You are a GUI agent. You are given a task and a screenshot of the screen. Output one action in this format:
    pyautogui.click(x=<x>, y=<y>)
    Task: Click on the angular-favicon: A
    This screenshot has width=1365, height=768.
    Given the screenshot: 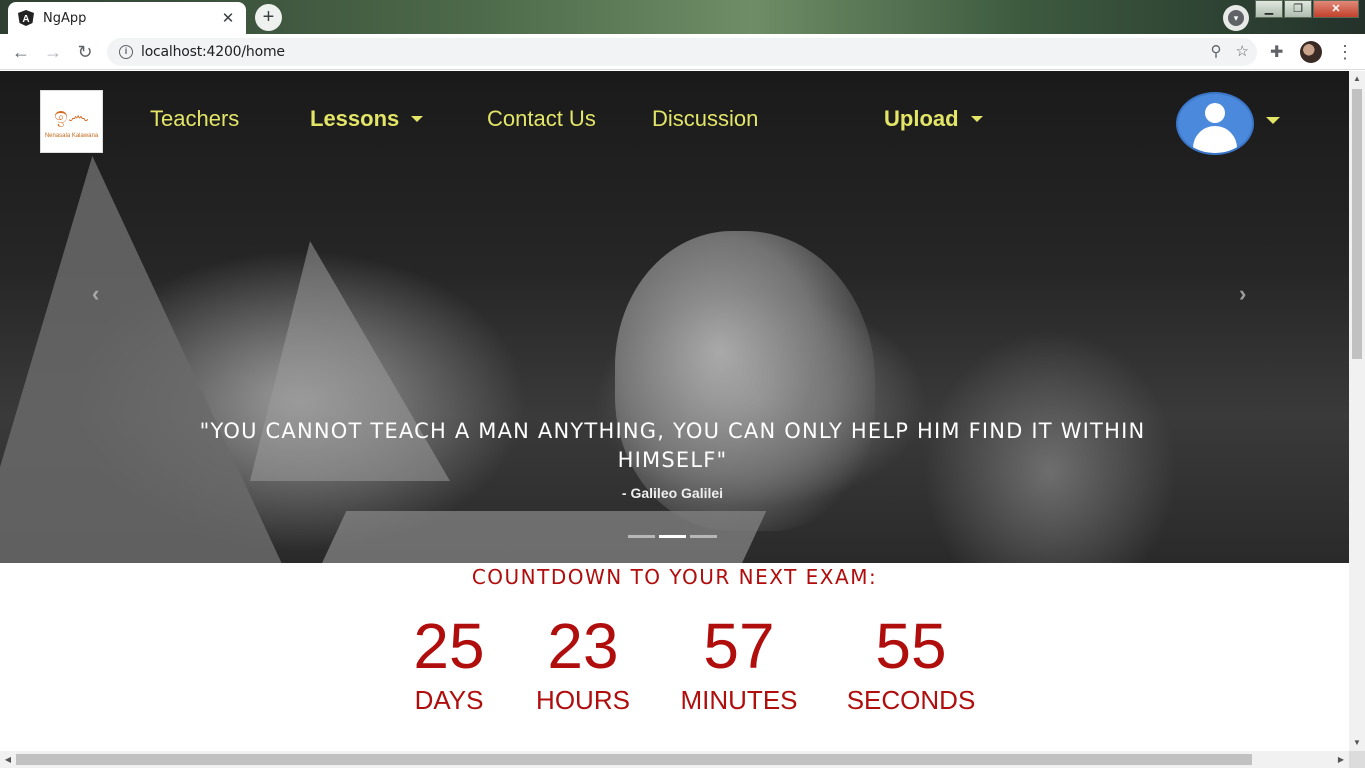 What is the action you would take?
    pyautogui.click(x=26, y=18)
    